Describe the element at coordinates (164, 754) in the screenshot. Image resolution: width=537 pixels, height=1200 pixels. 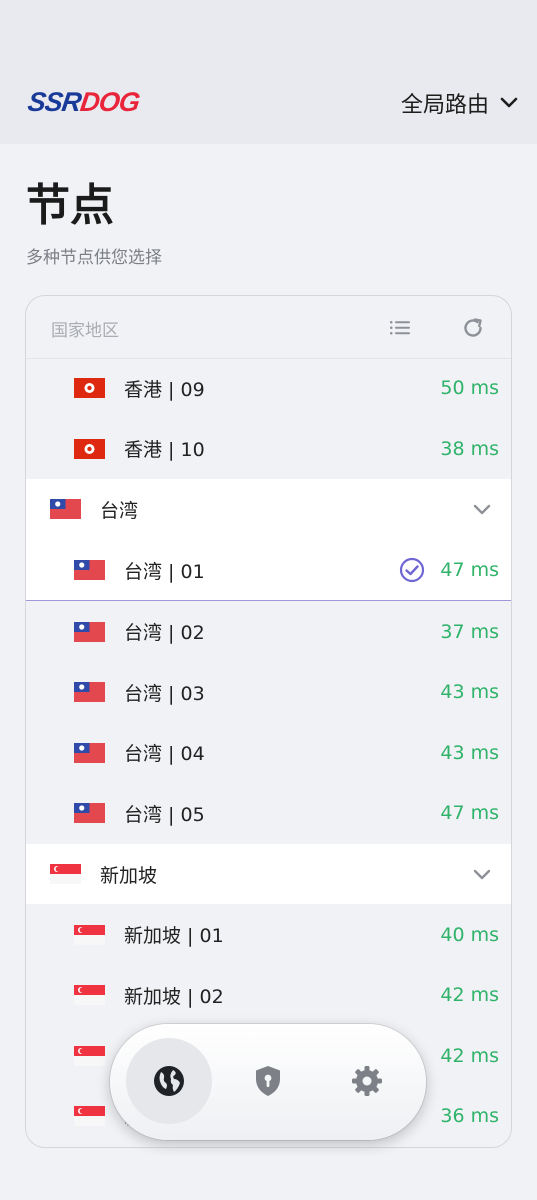
I see `server-name: 台湾 | 04` at that location.